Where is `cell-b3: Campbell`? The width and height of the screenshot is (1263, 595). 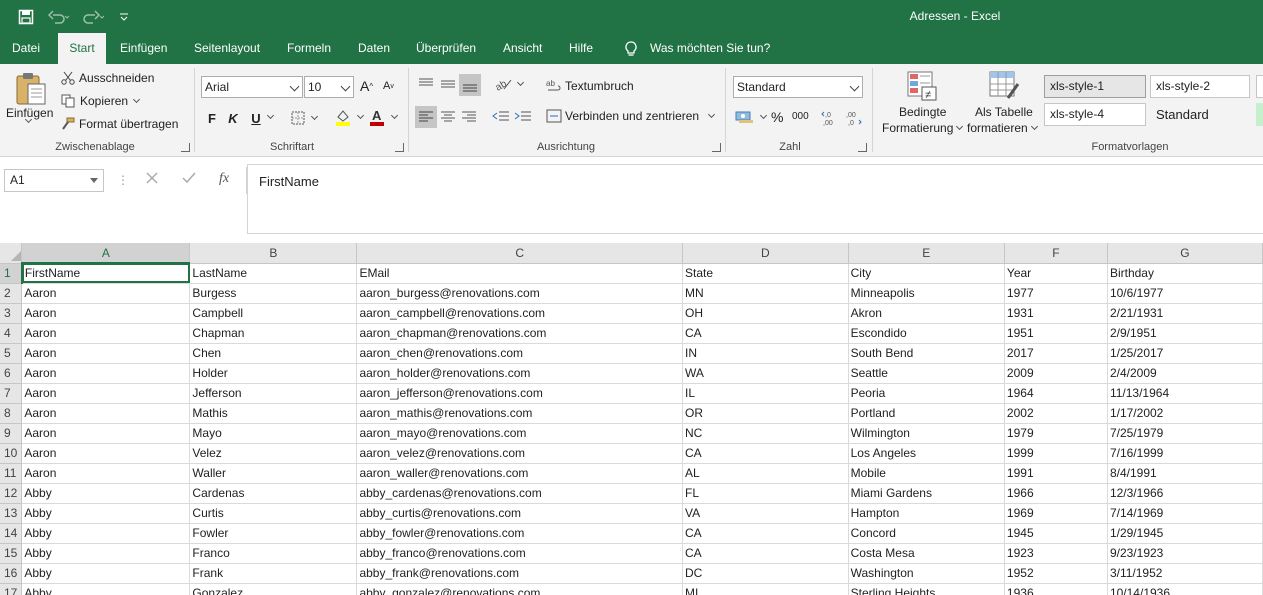 cell-b3: Campbell is located at coordinates (273, 313).